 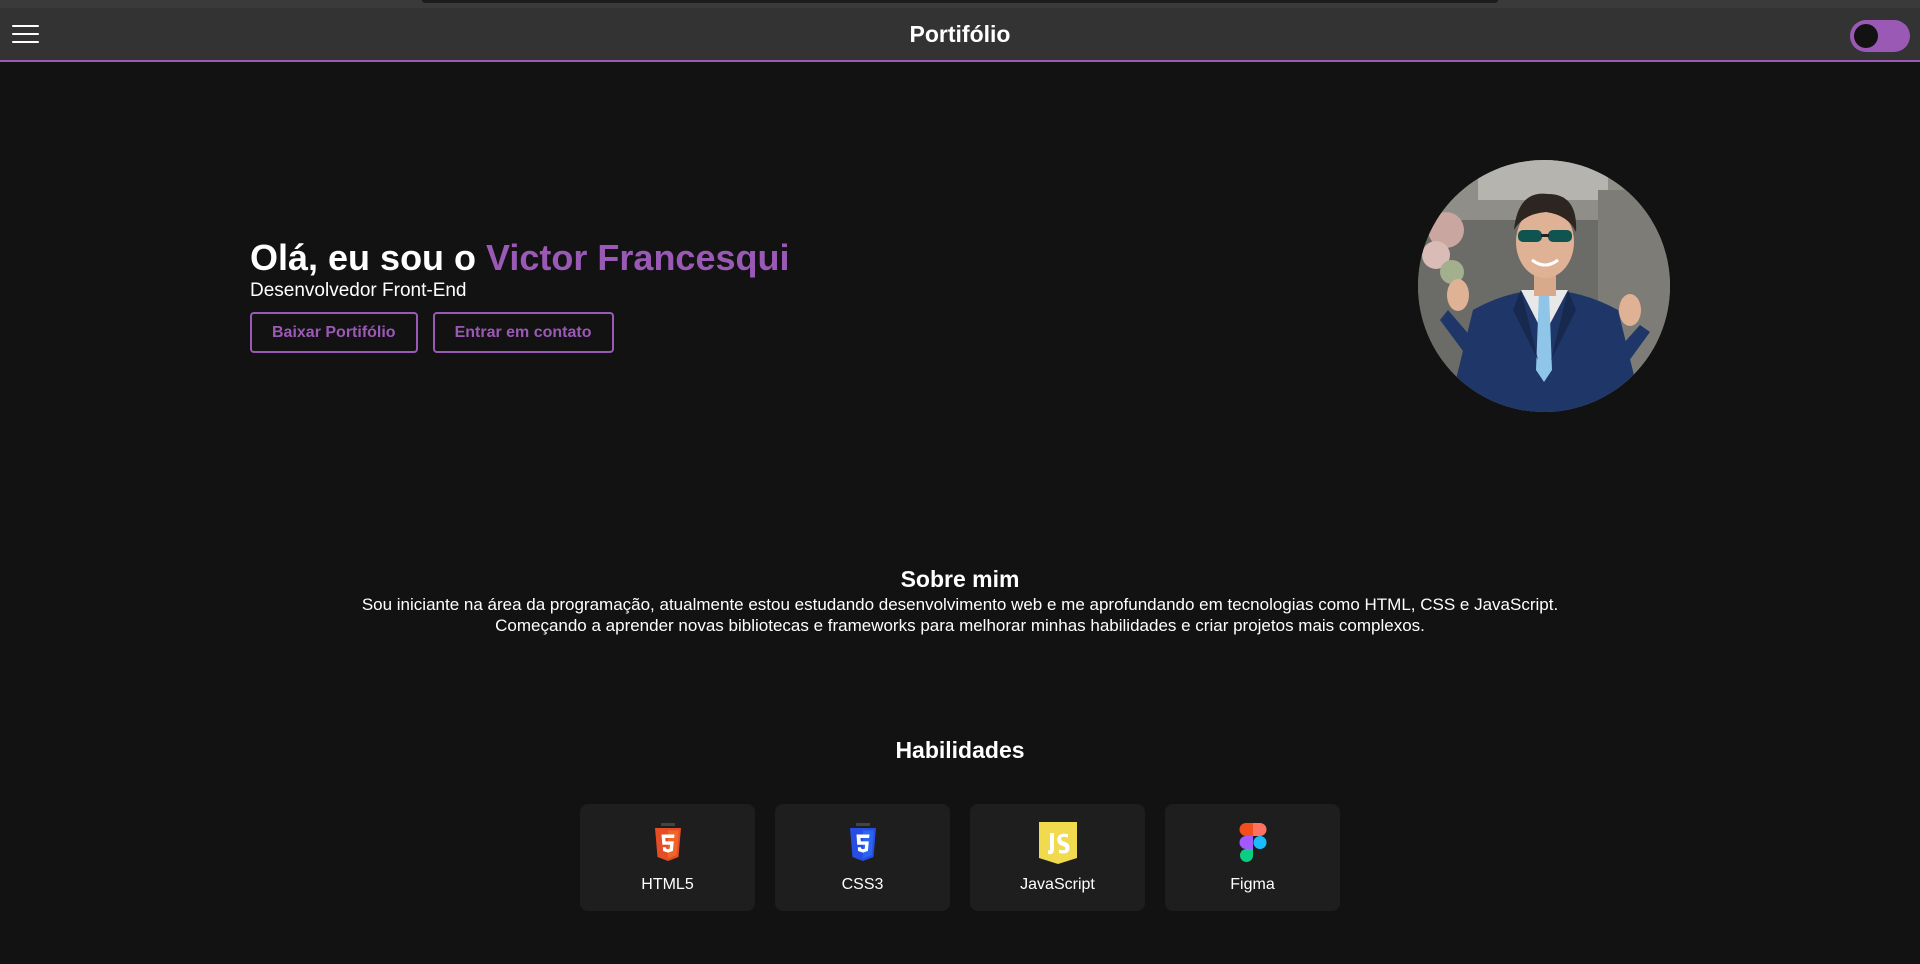 I want to click on skill-label: JavaScript, so click(x=1057, y=884).